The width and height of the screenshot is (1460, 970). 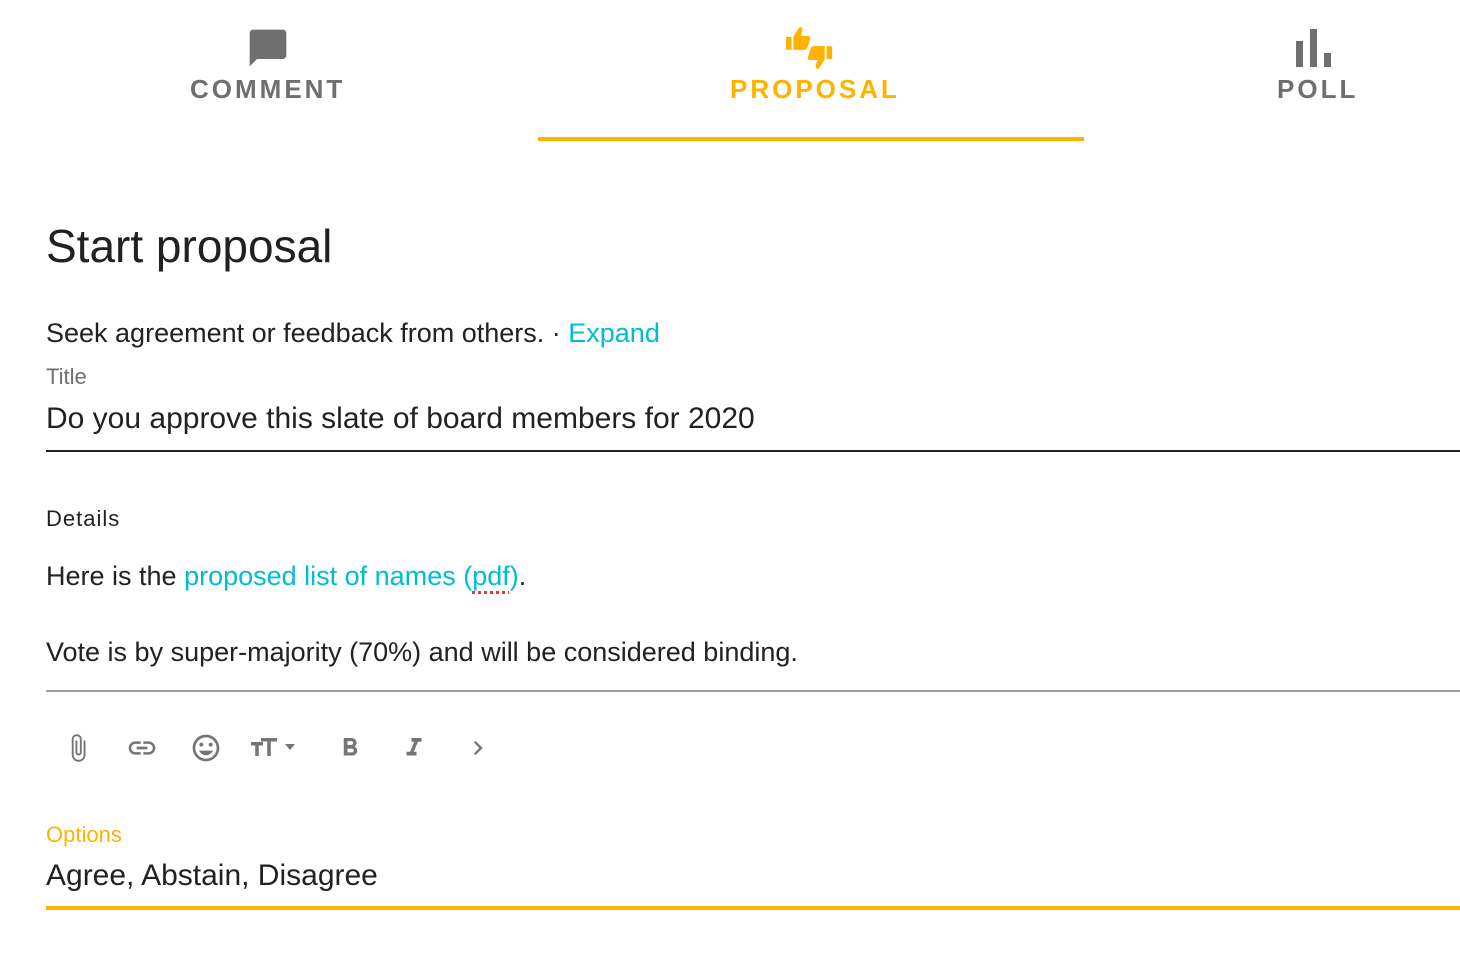 I want to click on italic-icon, so click(x=414, y=748).